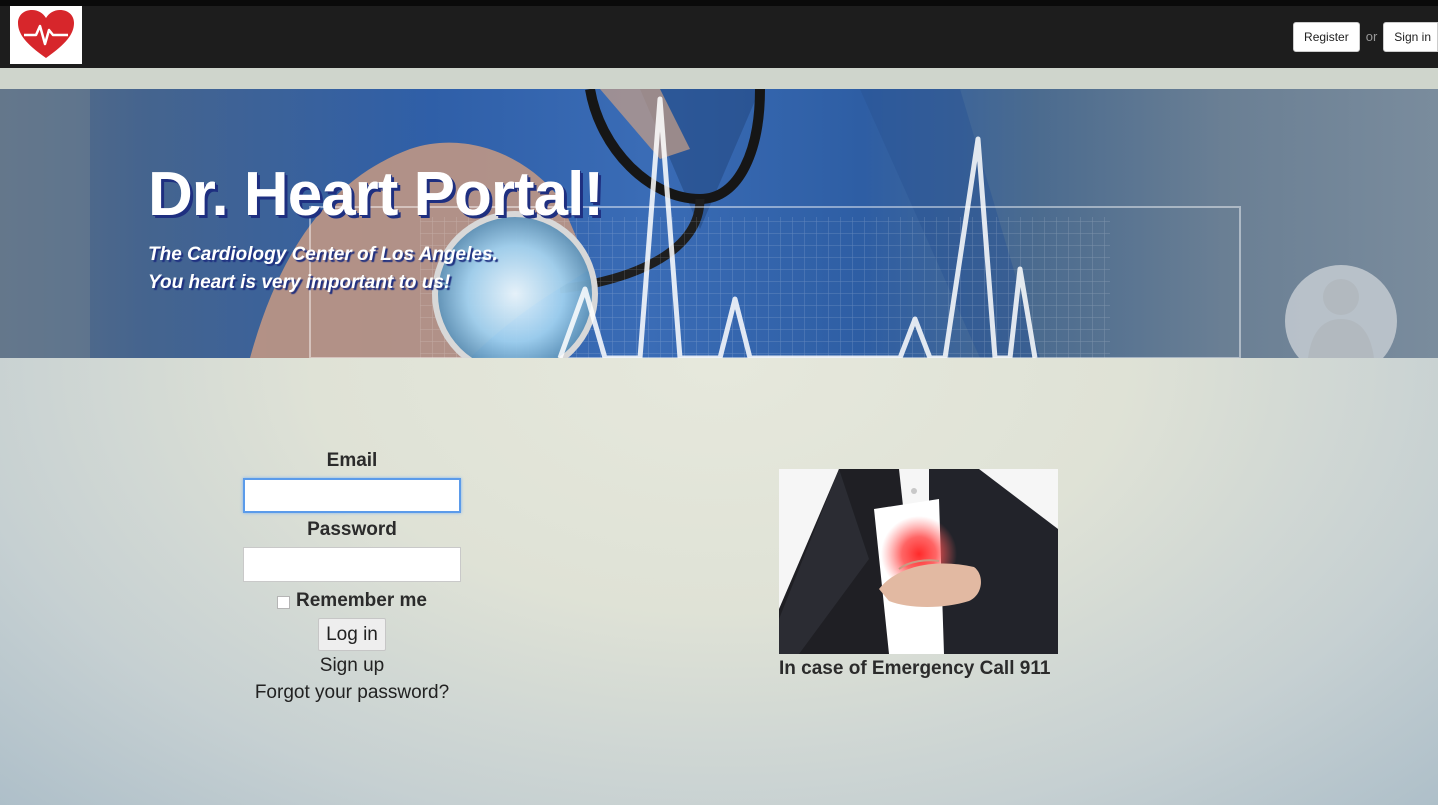 The image size is (1438, 805). Describe the element at coordinates (915, 668) in the screenshot. I see `emergency-caption: In case of Emergency Call 911` at that location.